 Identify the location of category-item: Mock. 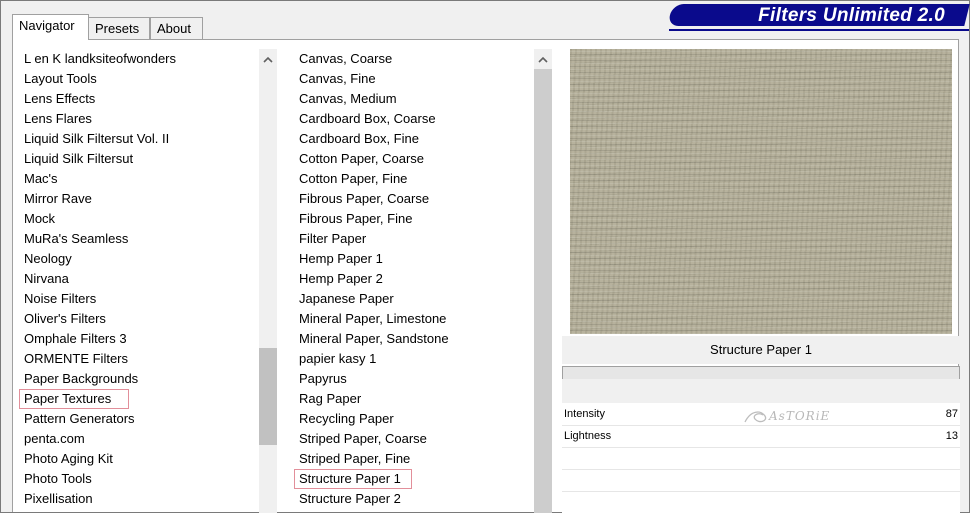
(138, 219).